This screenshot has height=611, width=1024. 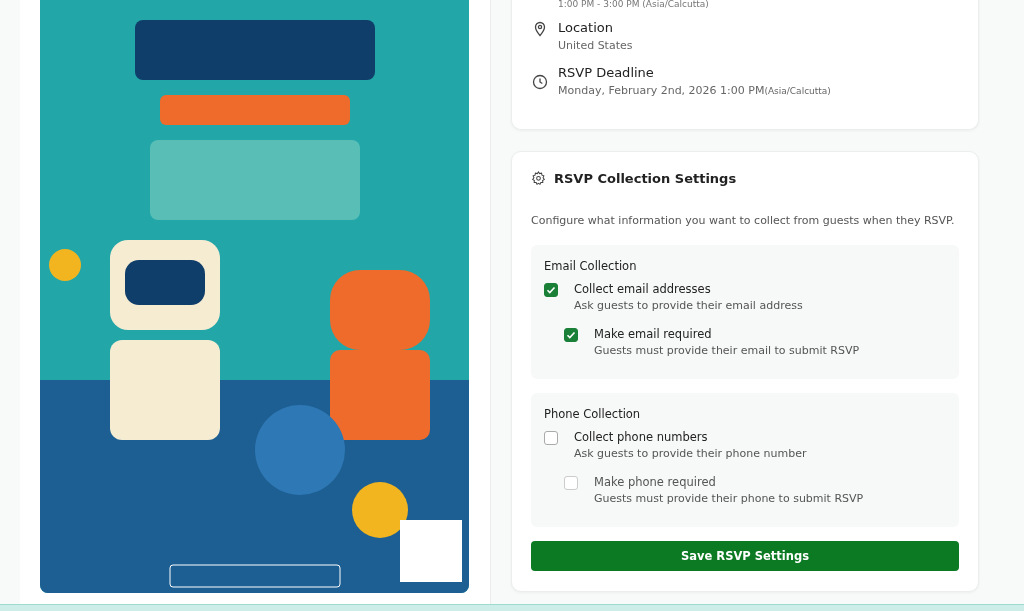 I want to click on group-title: Phone Collection, so click(x=593, y=414).